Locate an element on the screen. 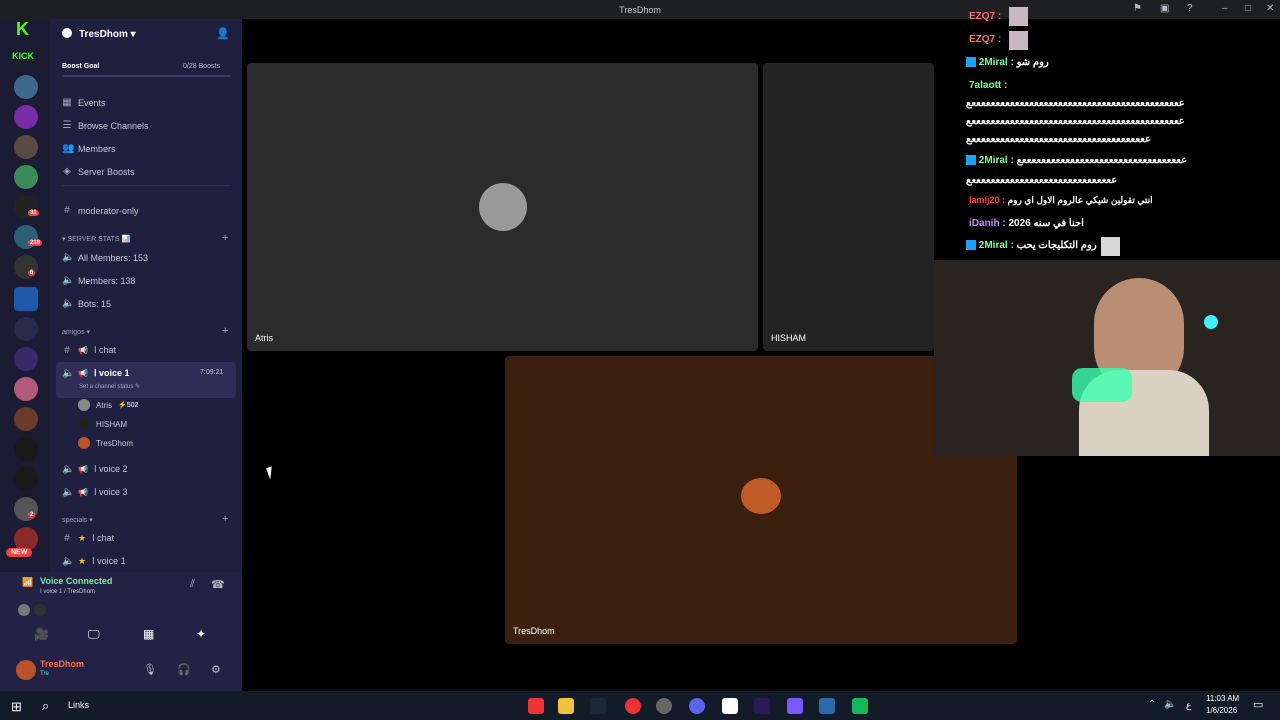  channel-moderator-only: # moderator-only is located at coordinates (100, 210).